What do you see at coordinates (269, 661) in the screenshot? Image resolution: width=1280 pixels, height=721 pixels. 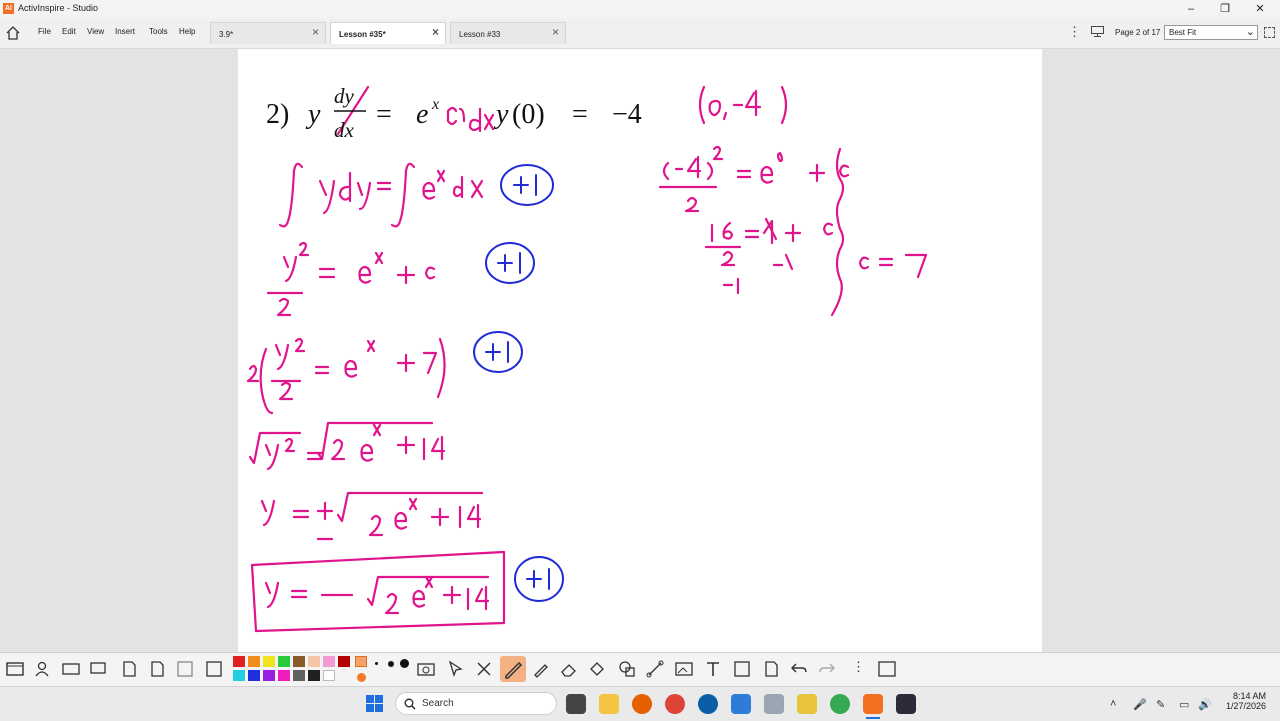 I see `color-swatch-yellow` at bounding box center [269, 661].